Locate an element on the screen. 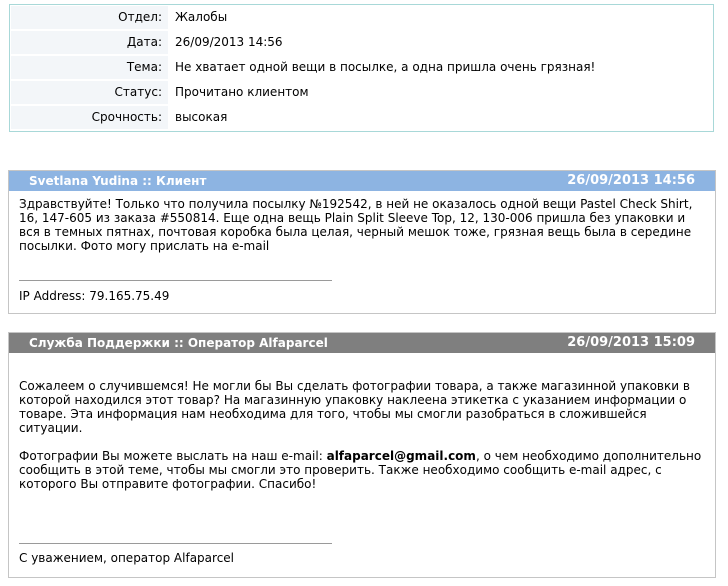  ticket-department-row: Отдел: Жалобы is located at coordinates (361, 18).